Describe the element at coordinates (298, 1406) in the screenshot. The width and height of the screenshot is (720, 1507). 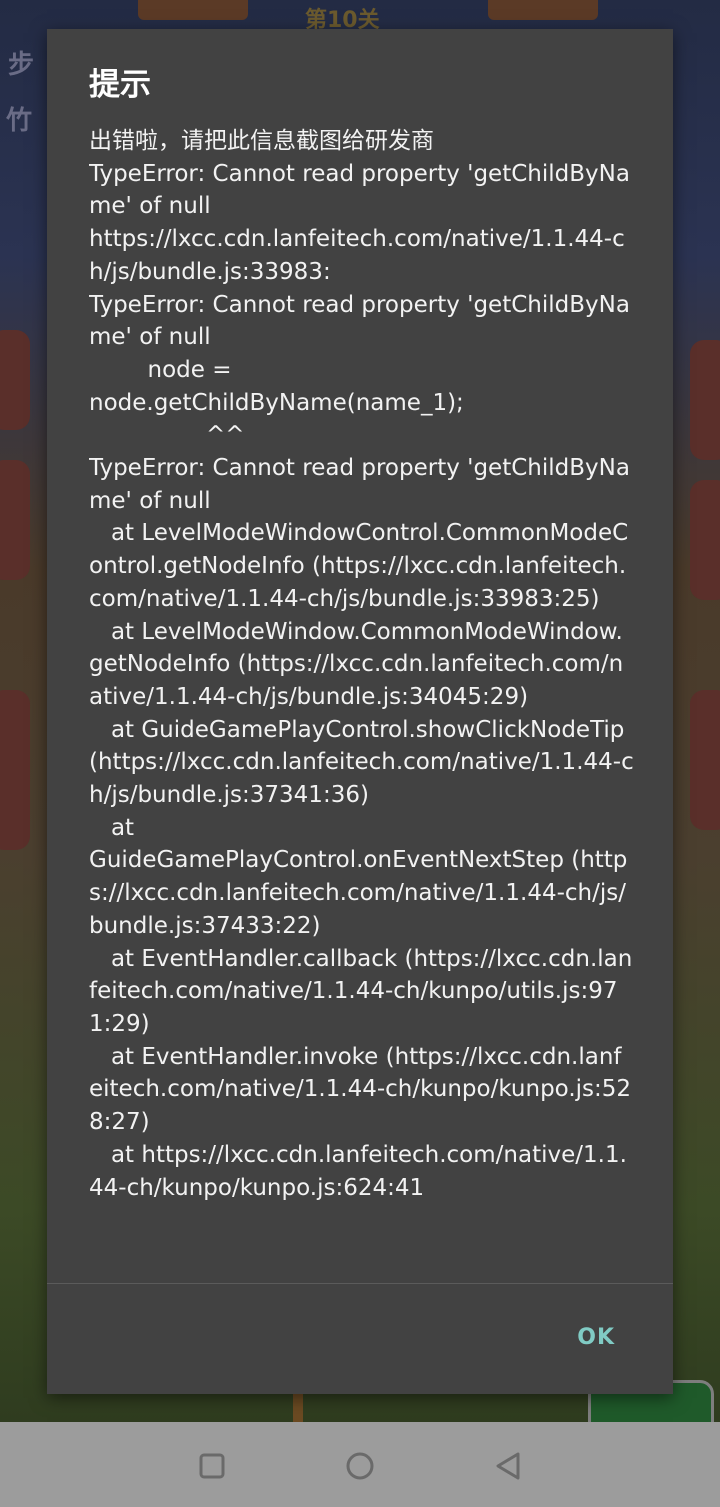
I see `wooden-post` at that location.